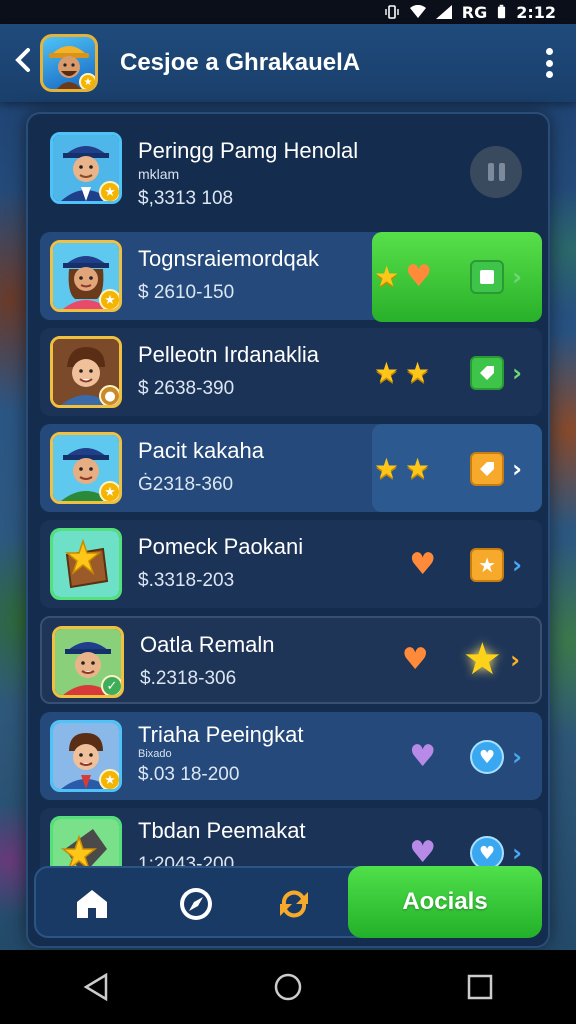 The width and height of the screenshot is (576, 1024). Describe the element at coordinates (448, 277) in the screenshot. I see `row-actions: ★ ♥ ›` at that location.